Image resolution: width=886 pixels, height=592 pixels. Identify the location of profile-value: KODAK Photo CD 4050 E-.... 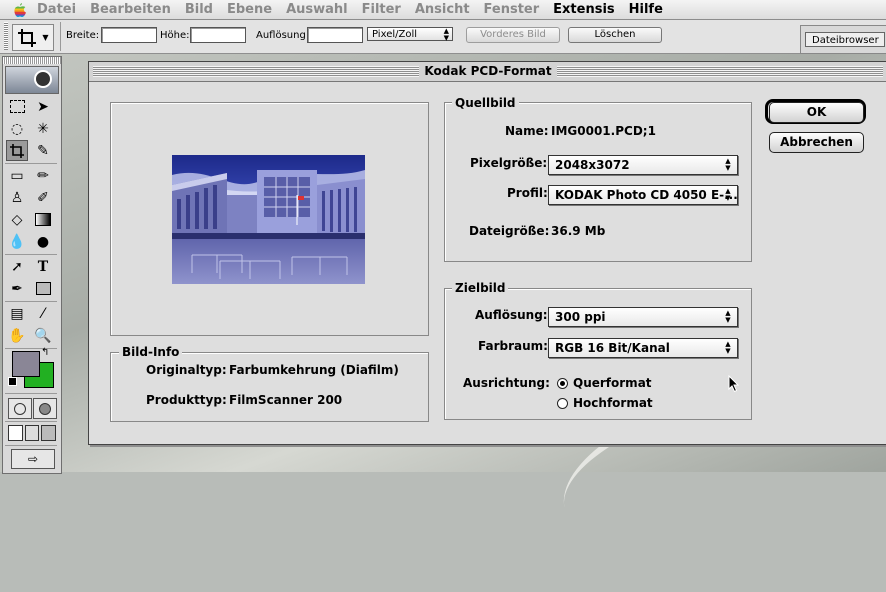
(646, 195).